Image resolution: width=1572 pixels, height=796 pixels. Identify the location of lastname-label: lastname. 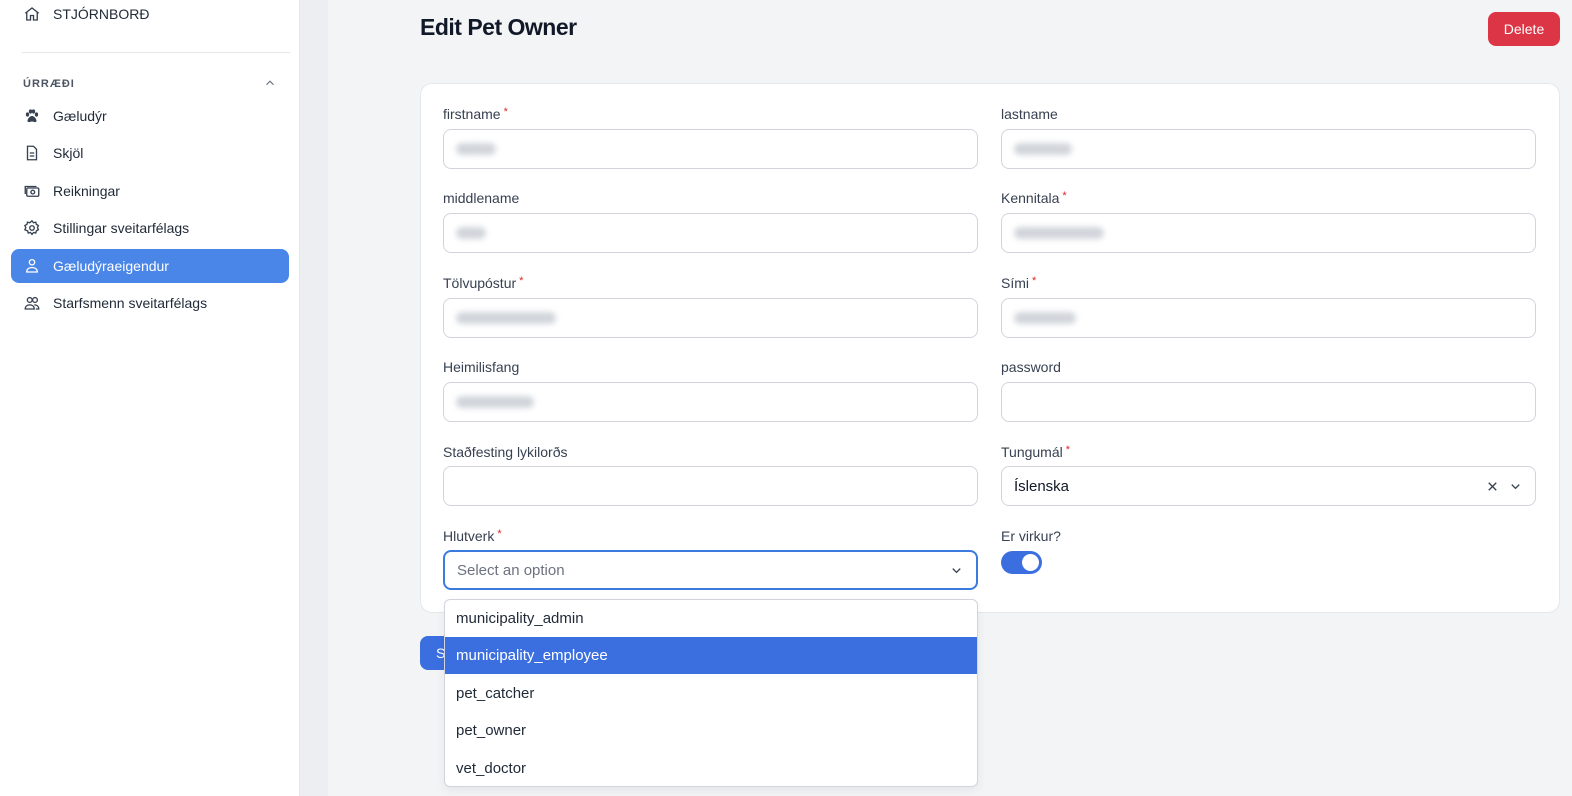
(1029, 114).